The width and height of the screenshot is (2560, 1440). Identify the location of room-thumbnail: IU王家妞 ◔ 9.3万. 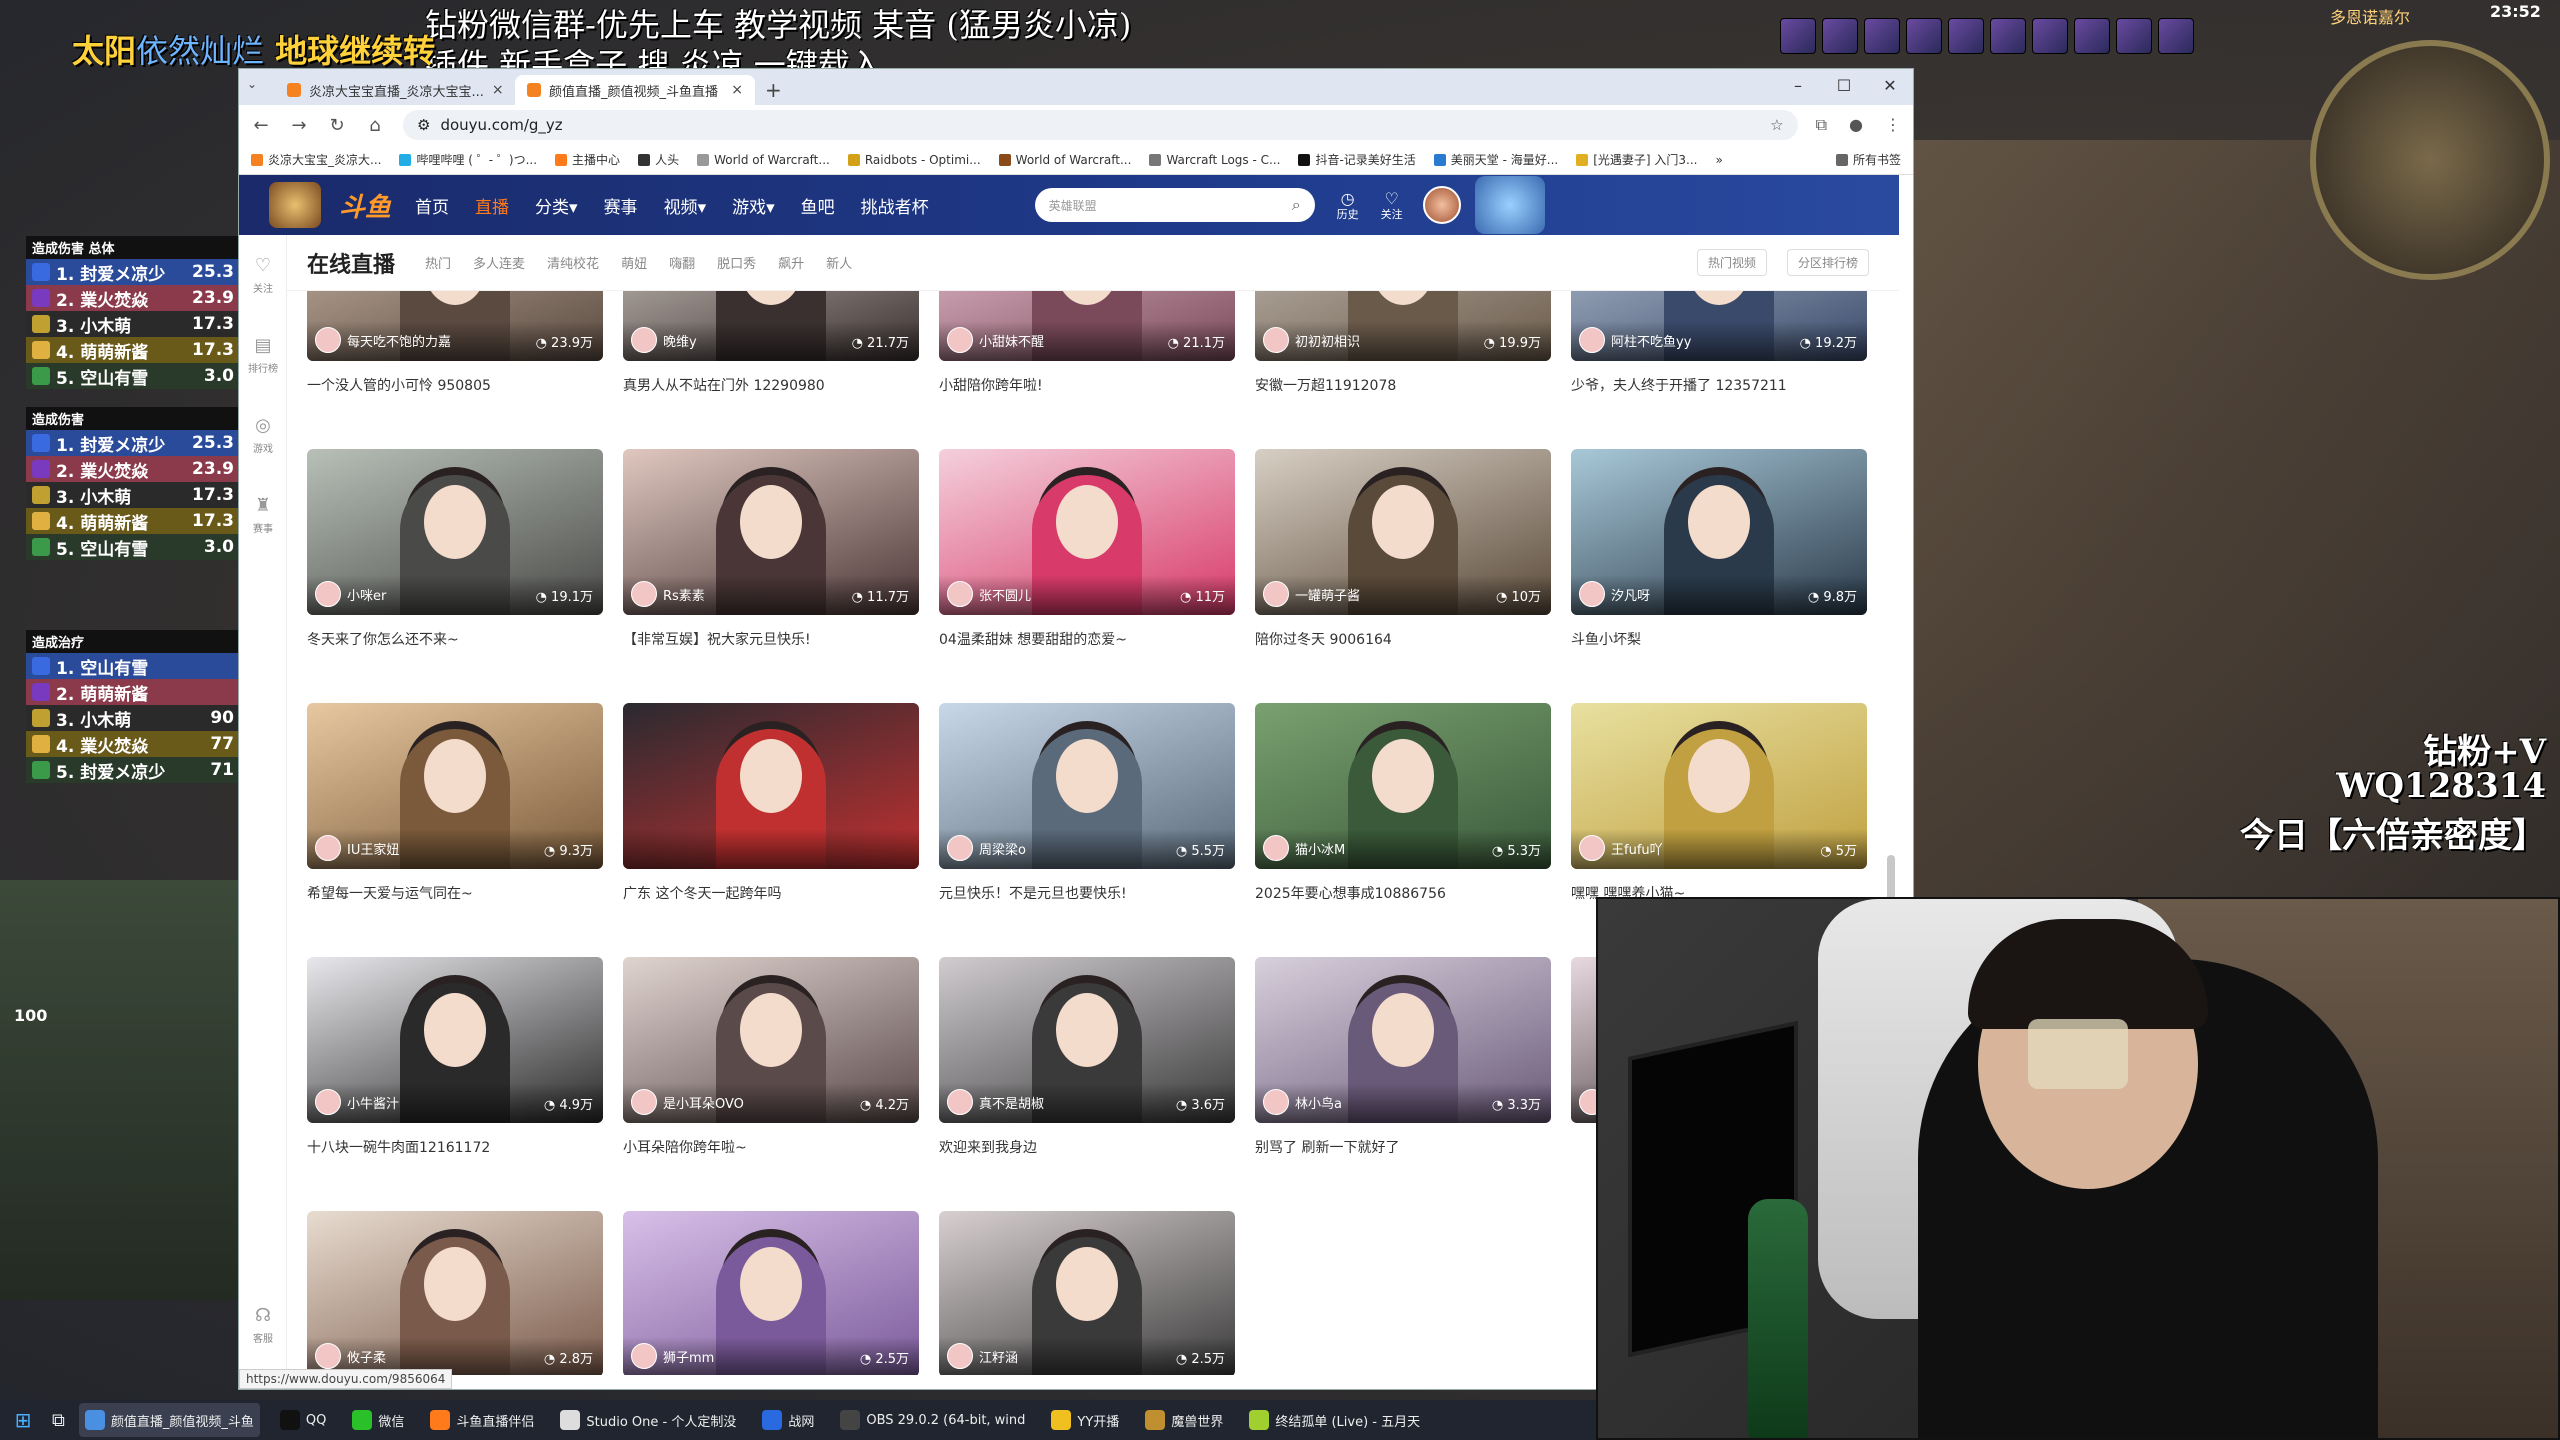
(455, 786).